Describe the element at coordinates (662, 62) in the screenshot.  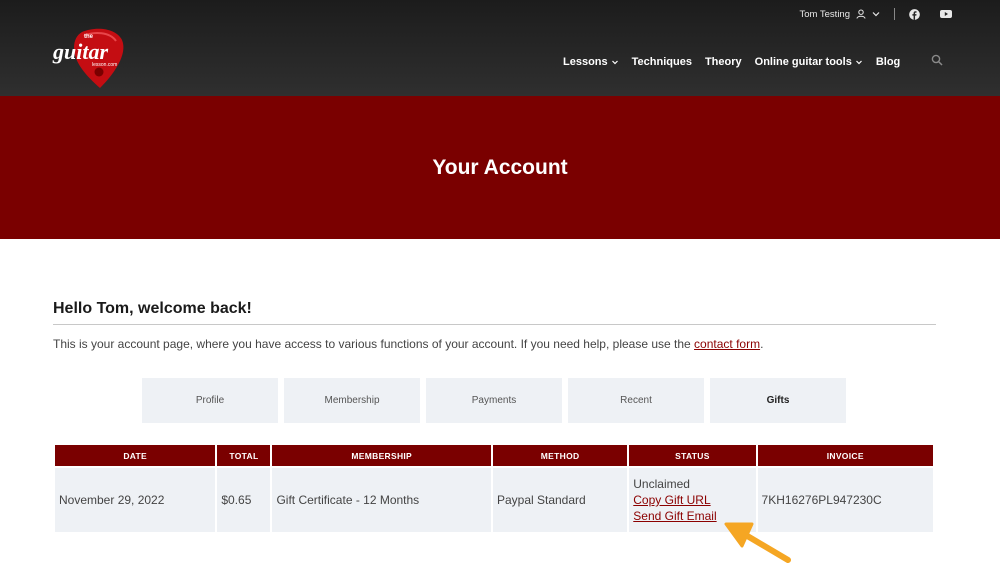
I see `nav-techniques: Techniques` at that location.